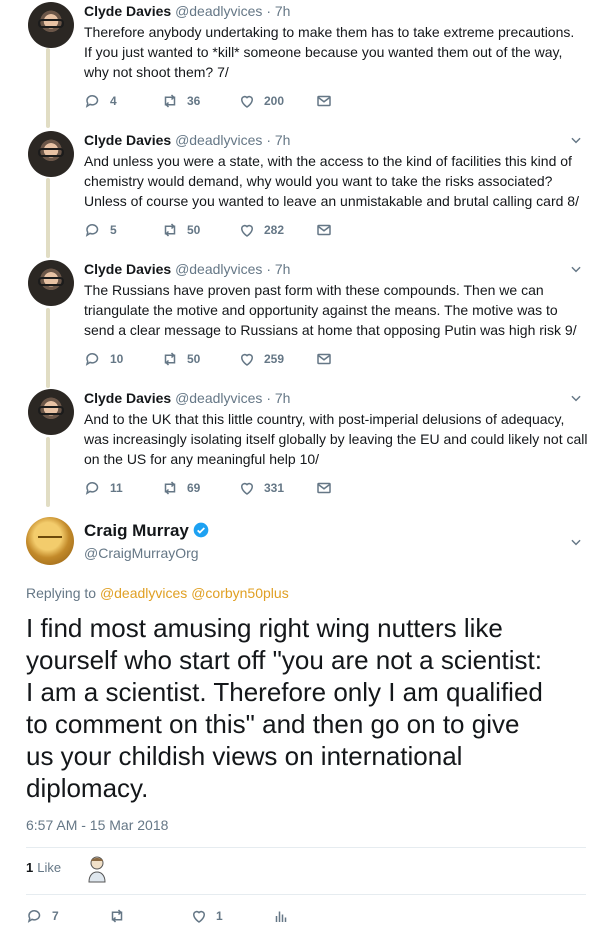 The width and height of the screenshot is (609, 941). I want to click on retweet-count: 36, so click(194, 101).